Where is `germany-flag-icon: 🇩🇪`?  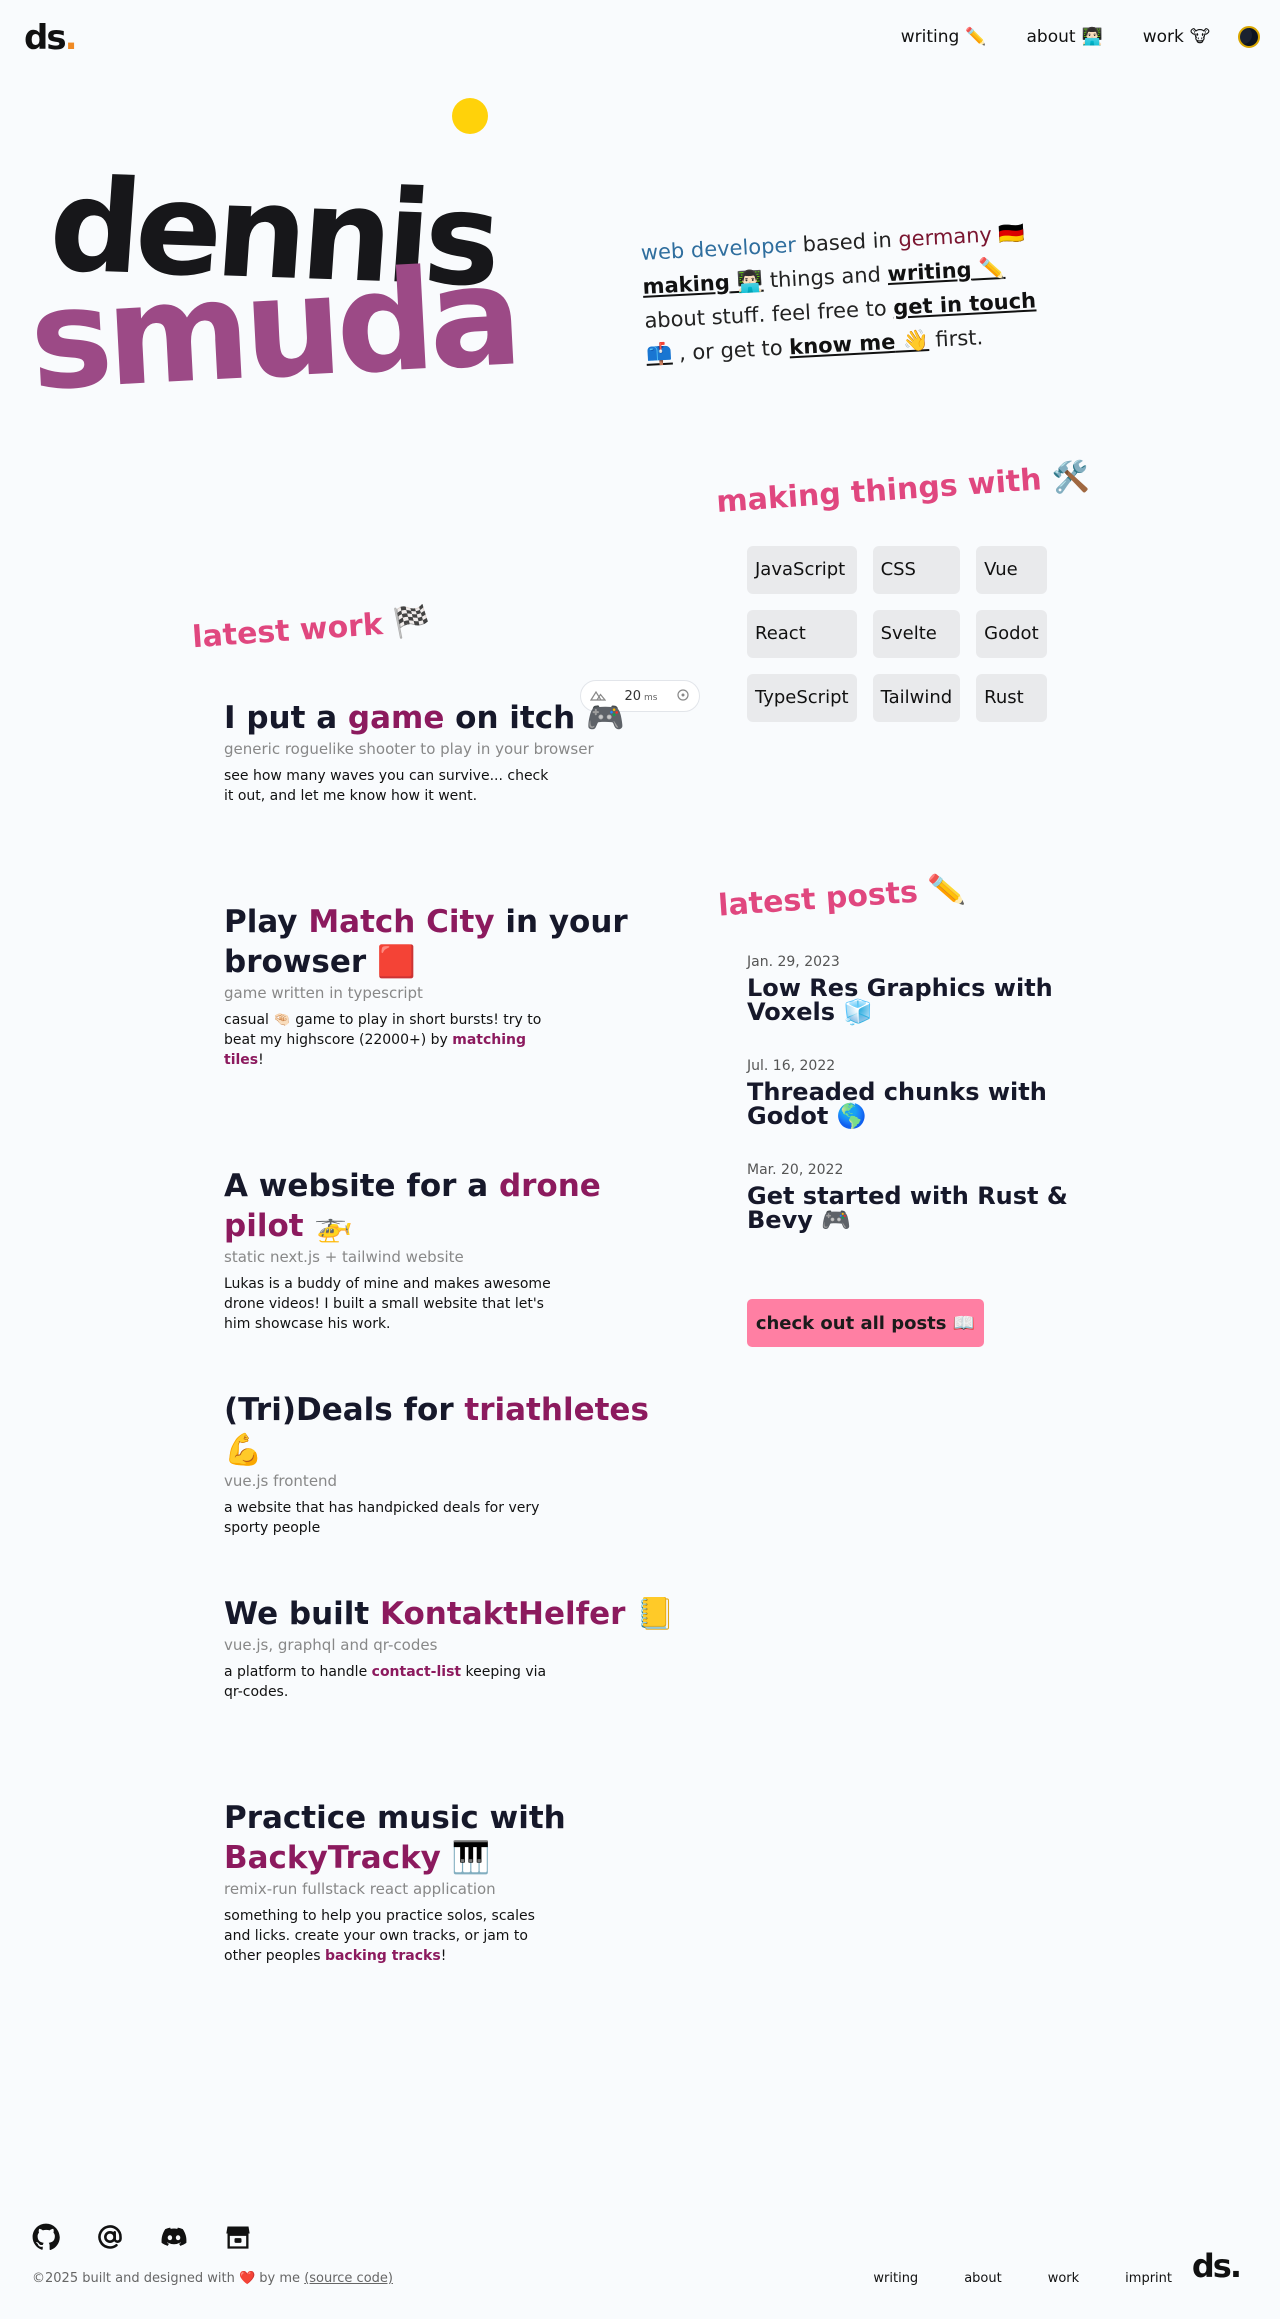 germany-flag-icon: 🇩🇪 is located at coordinates (1008, 233).